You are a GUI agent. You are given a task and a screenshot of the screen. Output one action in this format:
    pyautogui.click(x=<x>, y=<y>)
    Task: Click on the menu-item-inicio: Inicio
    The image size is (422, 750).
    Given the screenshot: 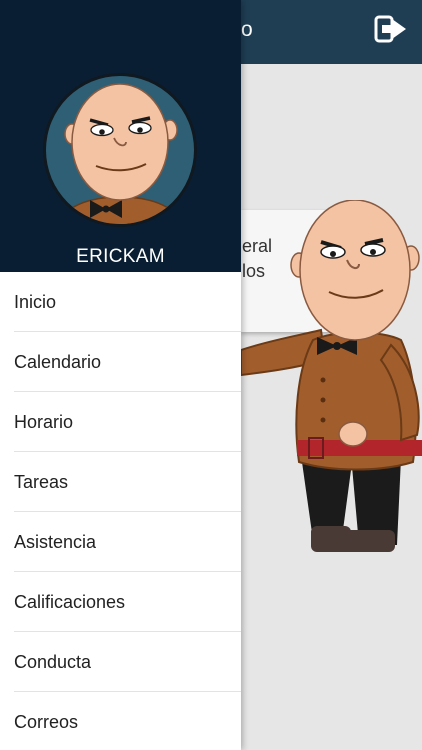 What is the action you would take?
    pyautogui.click(x=120, y=302)
    